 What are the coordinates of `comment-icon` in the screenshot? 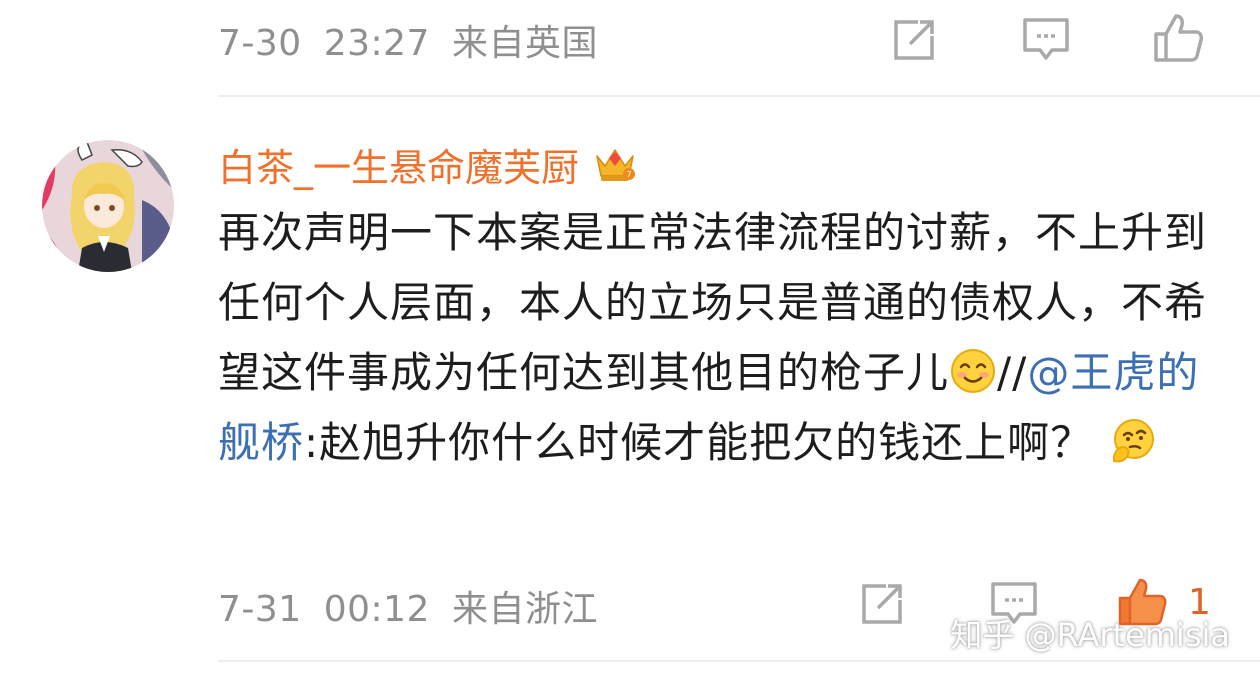 It's located at (1046, 39).